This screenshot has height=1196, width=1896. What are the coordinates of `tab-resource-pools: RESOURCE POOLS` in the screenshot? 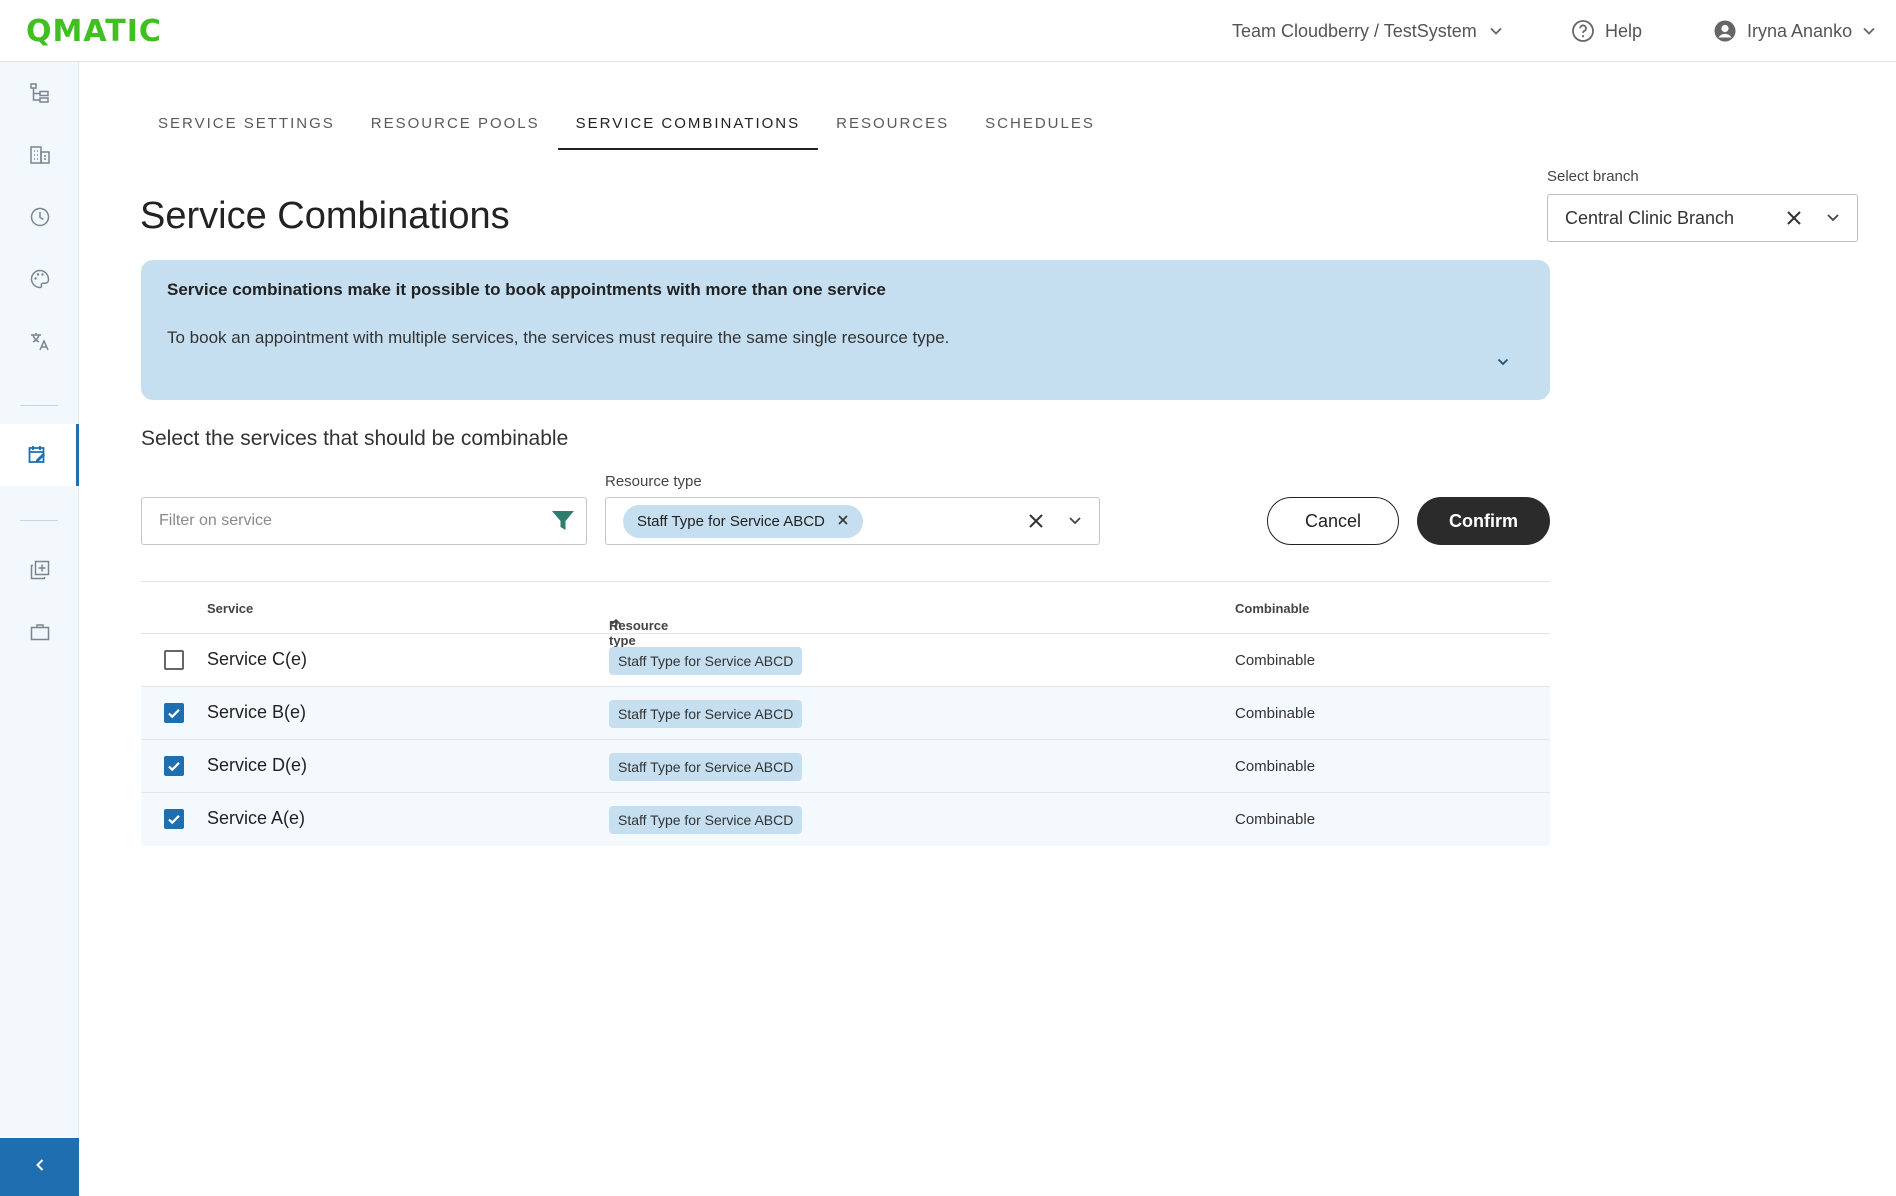 It's located at (455, 125).